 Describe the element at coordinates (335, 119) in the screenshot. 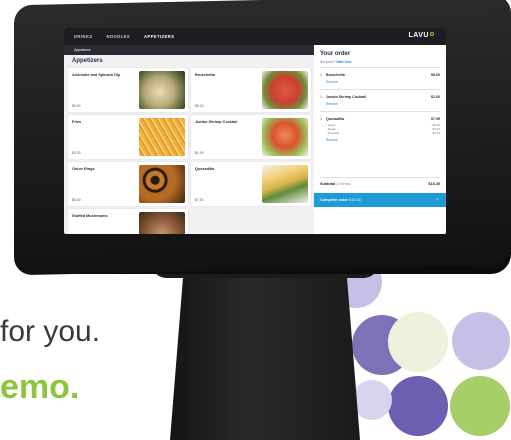

I see `line-name: Quesadilla` at that location.